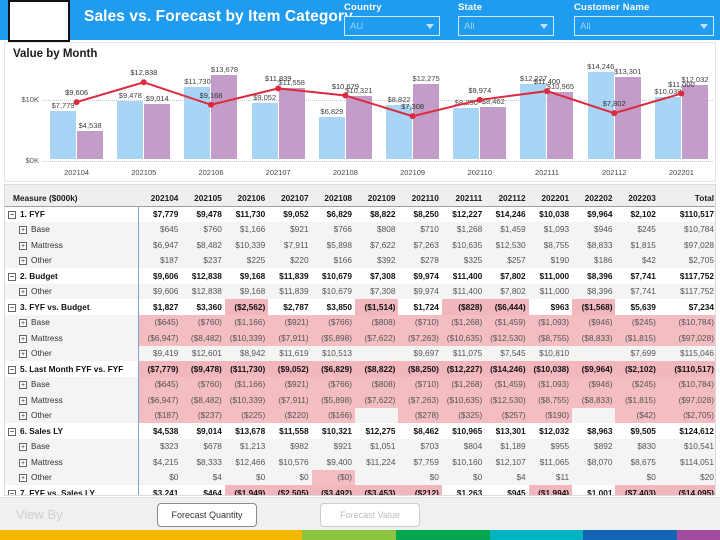 The height and width of the screenshot is (540, 720). What do you see at coordinates (430, 26) in the screenshot?
I see `chevron-down-icon` at bounding box center [430, 26].